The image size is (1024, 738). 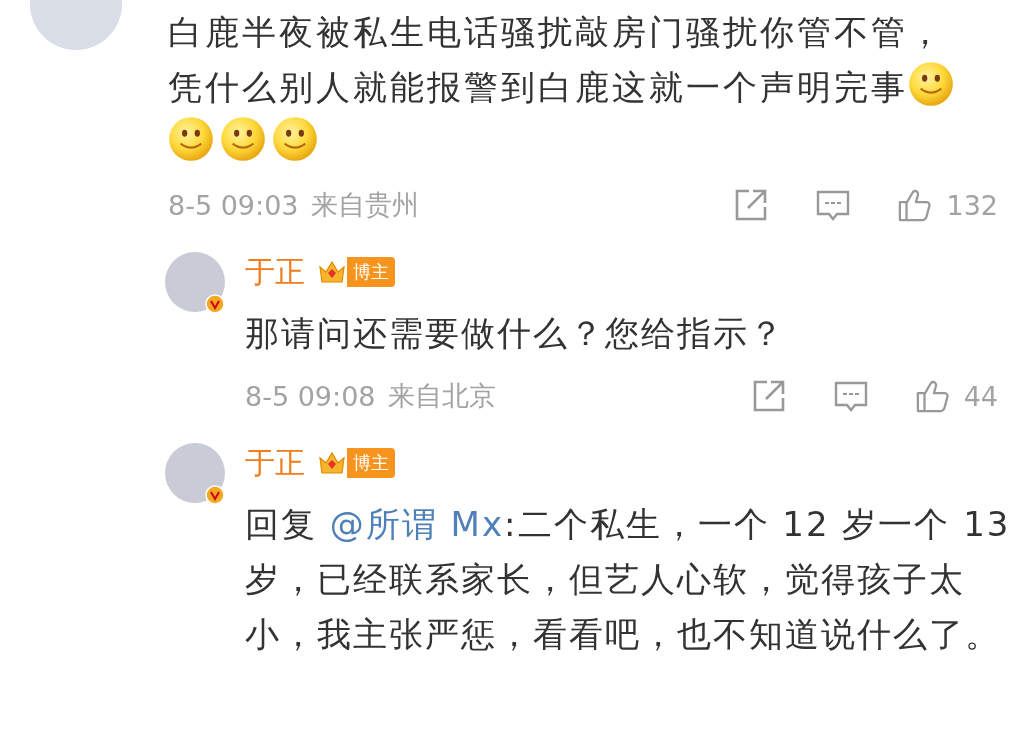 I want to click on comment-location: 来自北京, so click(x=441, y=396).